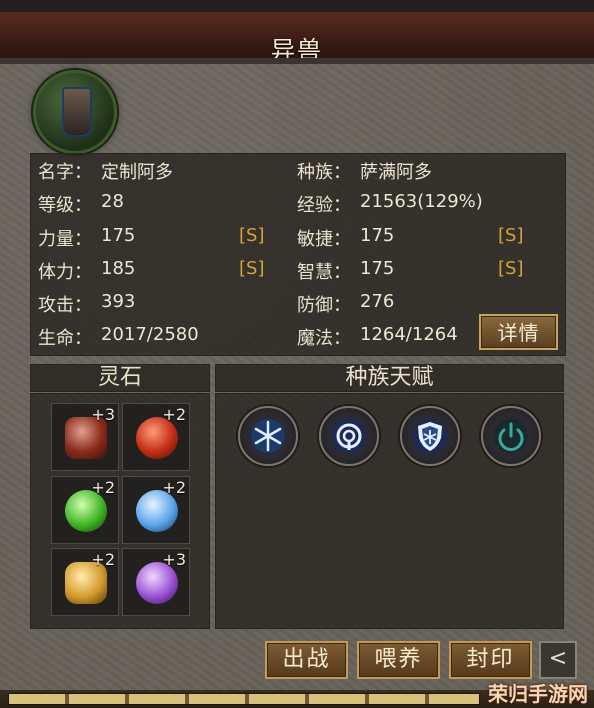 The width and height of the screenshot is (594, 708). What do you see at coordinates (297, 6) in the screenshot?
I see `top-strip` at bounding box center [297, 6].